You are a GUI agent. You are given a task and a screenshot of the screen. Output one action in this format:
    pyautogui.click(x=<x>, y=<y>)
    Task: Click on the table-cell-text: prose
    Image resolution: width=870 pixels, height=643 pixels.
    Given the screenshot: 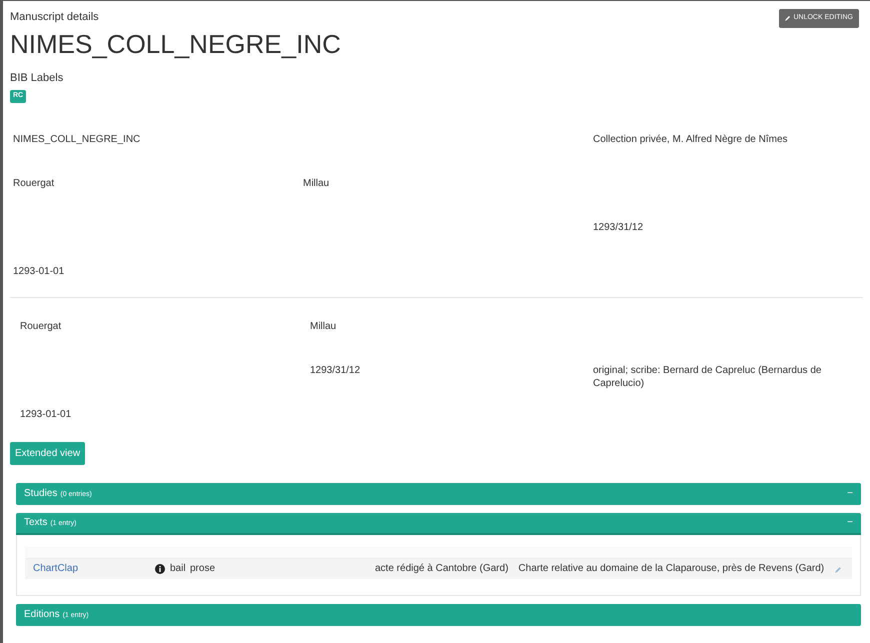 What is the action you would take?
    pyautogui.click(x=203, y=569)
    